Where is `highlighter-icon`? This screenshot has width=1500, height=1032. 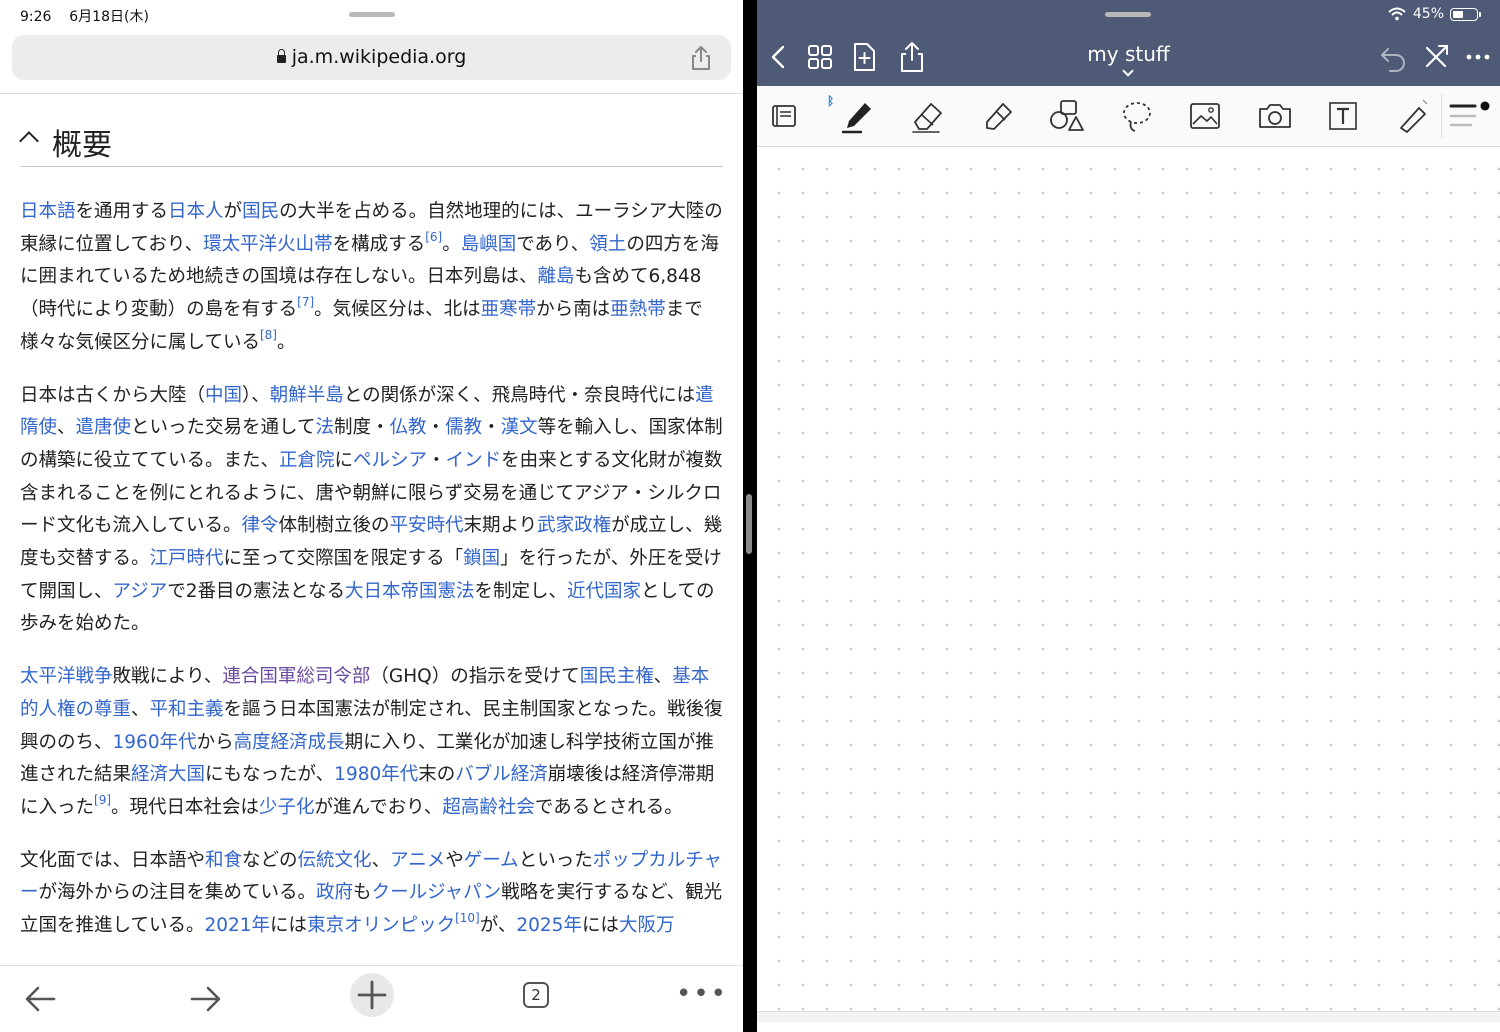 highlighter-icon is located at coordinates (997, 116).